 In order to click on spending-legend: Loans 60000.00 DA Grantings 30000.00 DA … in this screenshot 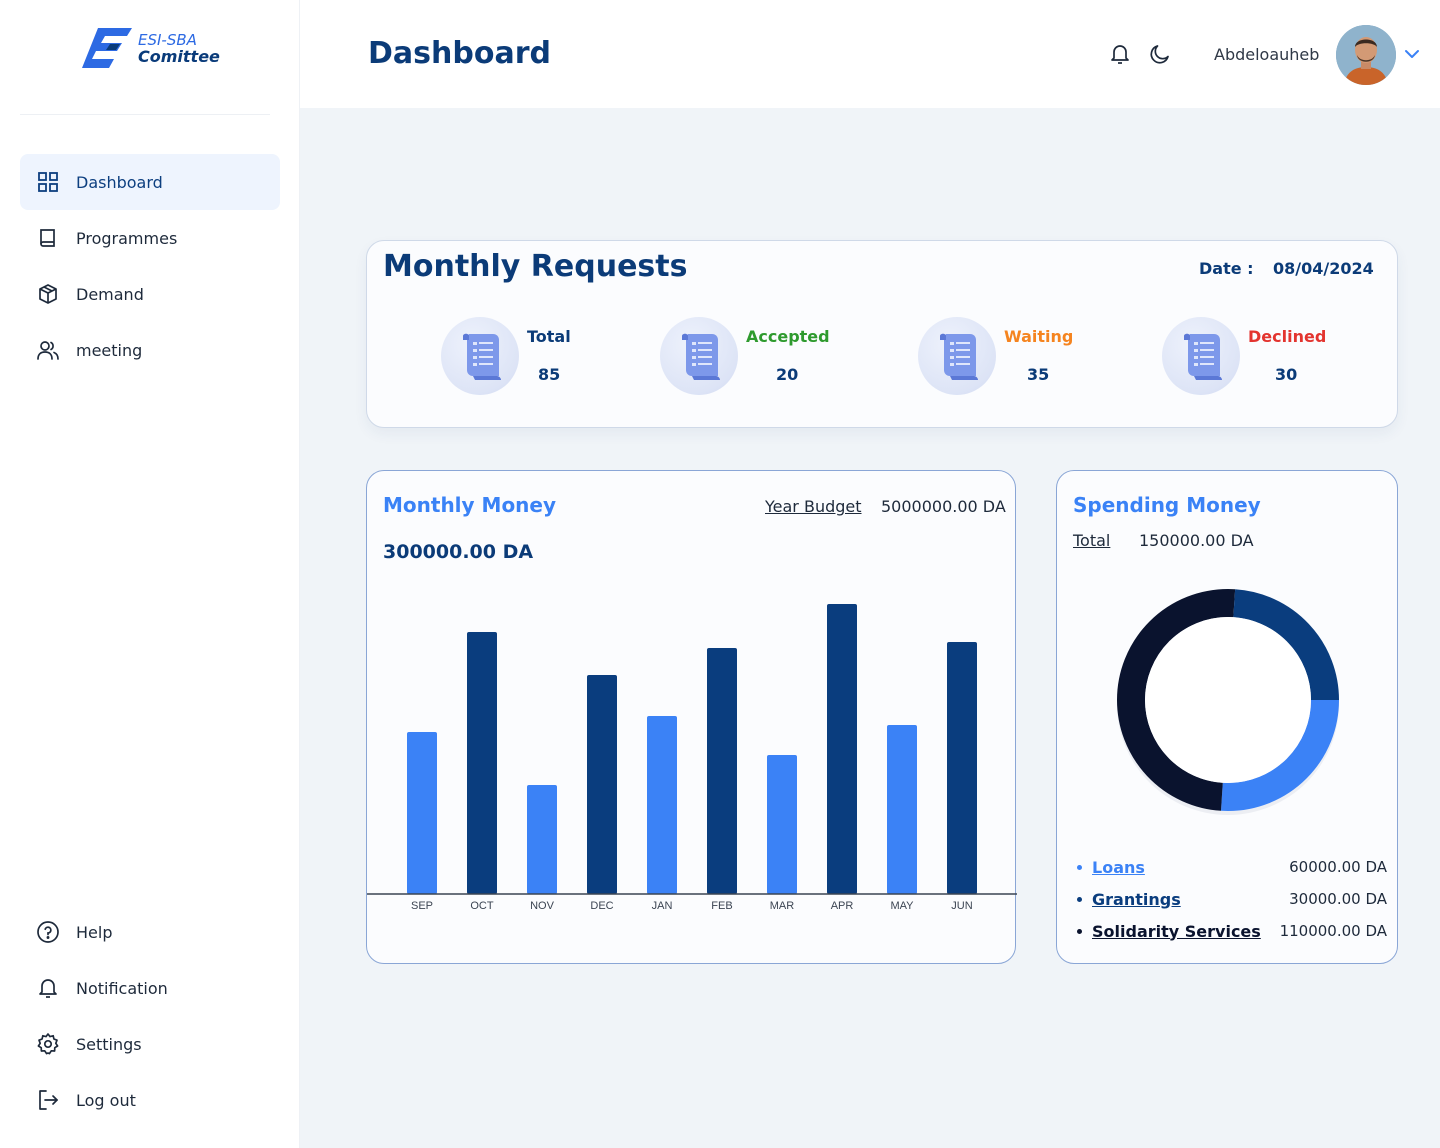, I will do `click(1232, 899)`.